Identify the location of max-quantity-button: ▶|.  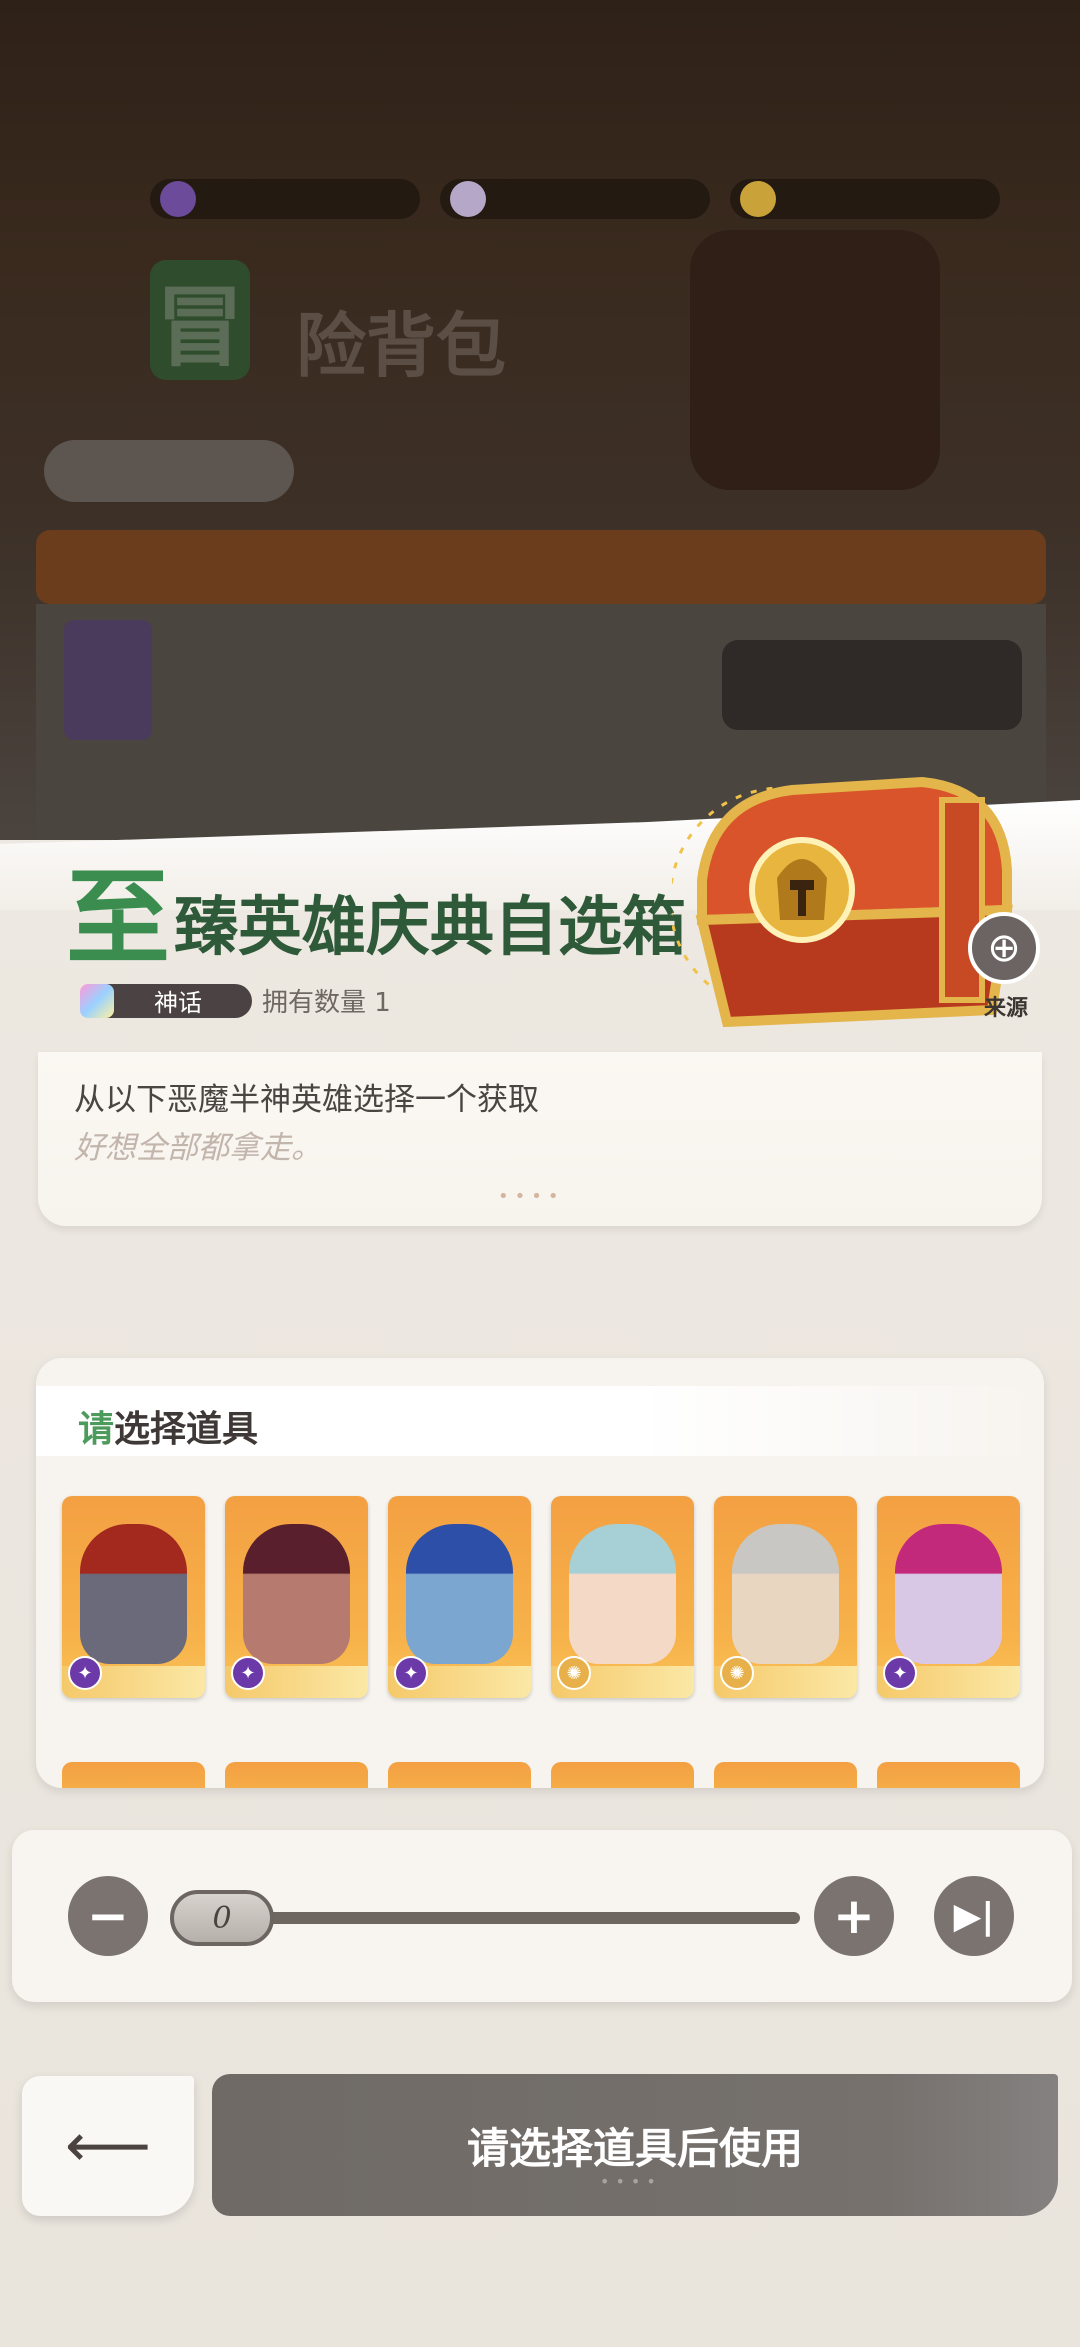
(974, 1916).